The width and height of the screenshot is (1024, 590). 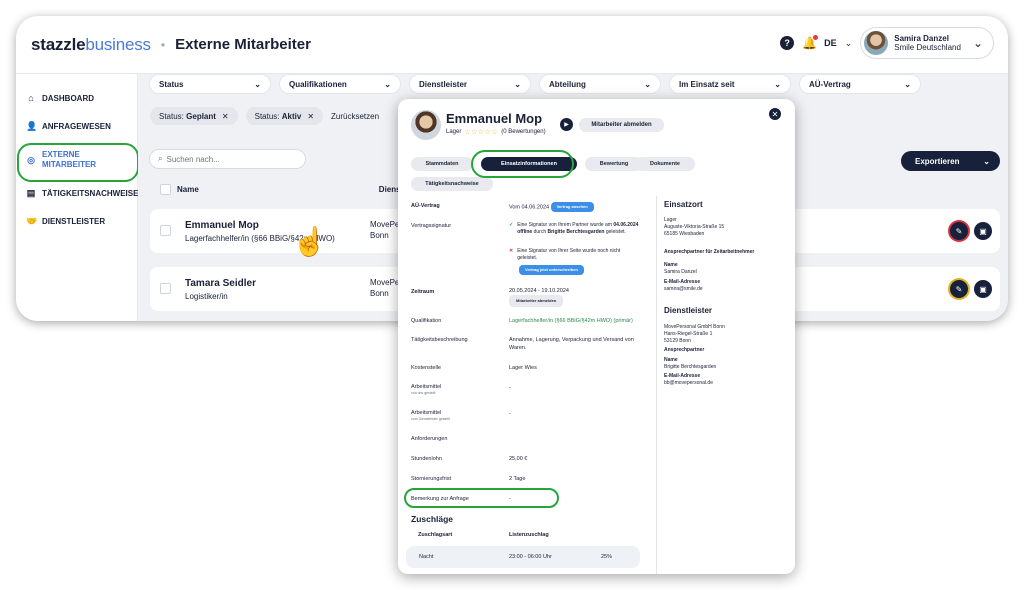 I want to click on email-label: E-Mail-Adresse, so click(x=682, y=376).